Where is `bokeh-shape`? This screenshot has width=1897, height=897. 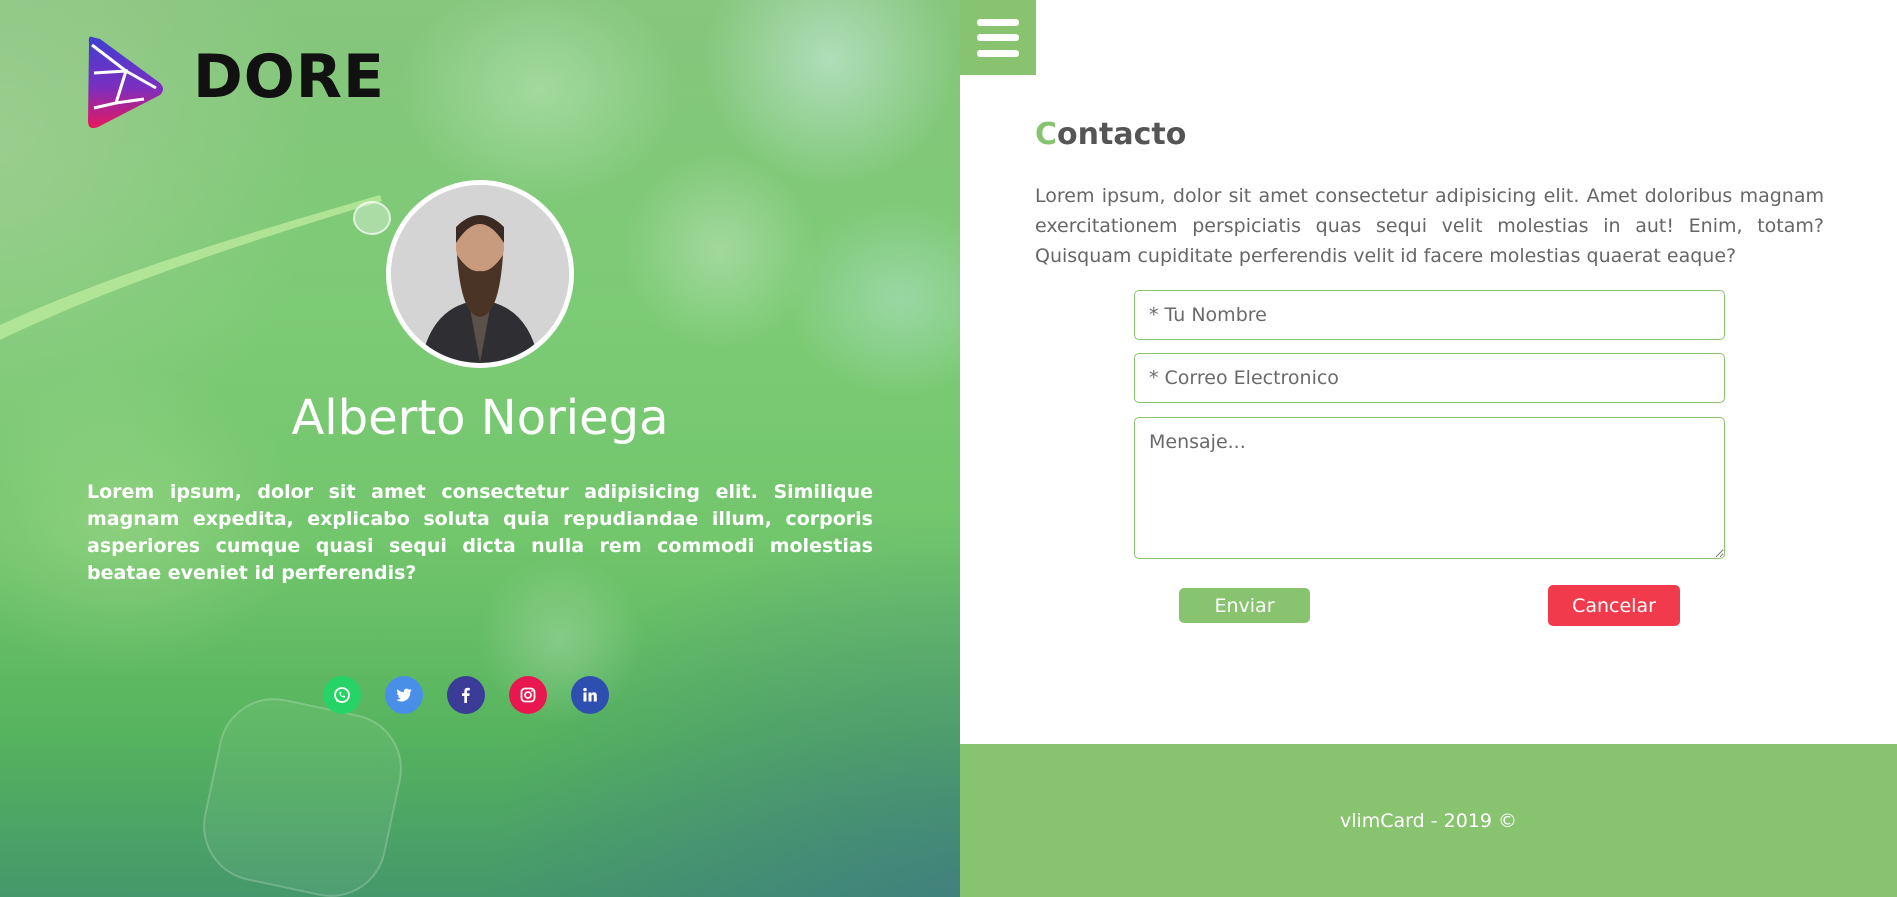
bokeh-shape is located at coordinates (302, 792).